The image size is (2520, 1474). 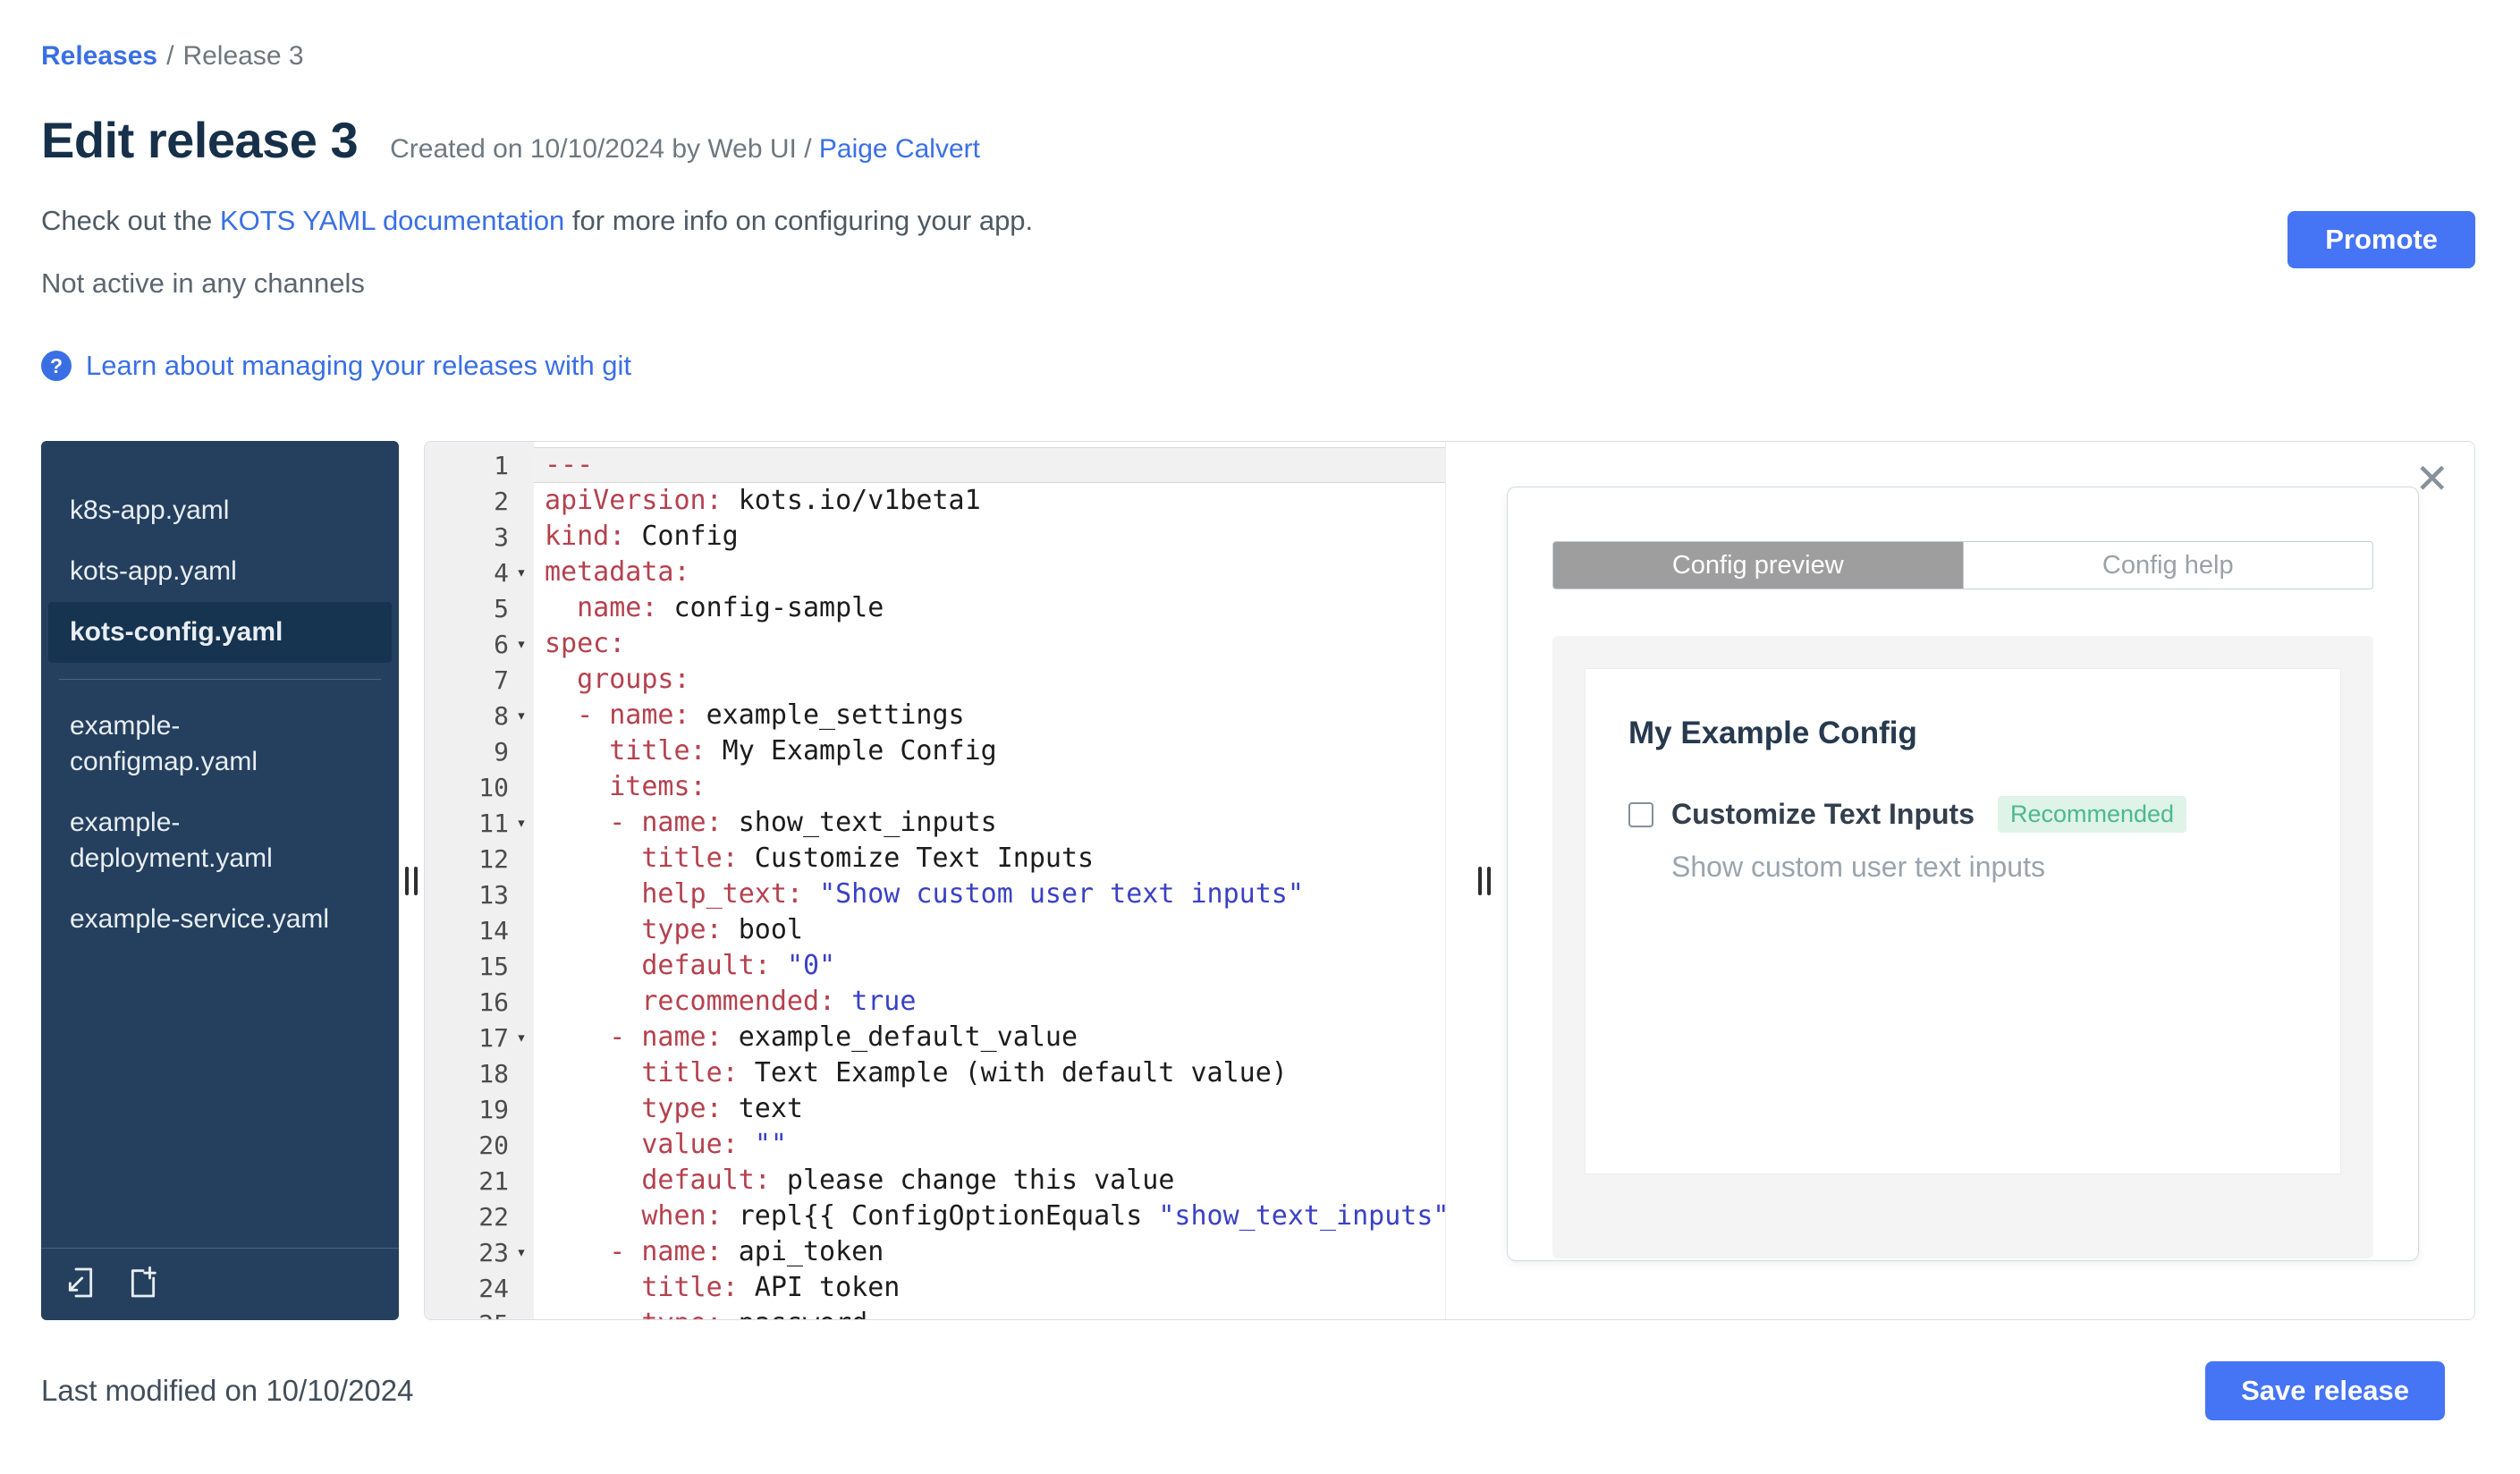 What do you see at coordinates (479, 1252) in the screenshot?
I see `line-number: 23 ▾` at bounding box center [479, 1252].